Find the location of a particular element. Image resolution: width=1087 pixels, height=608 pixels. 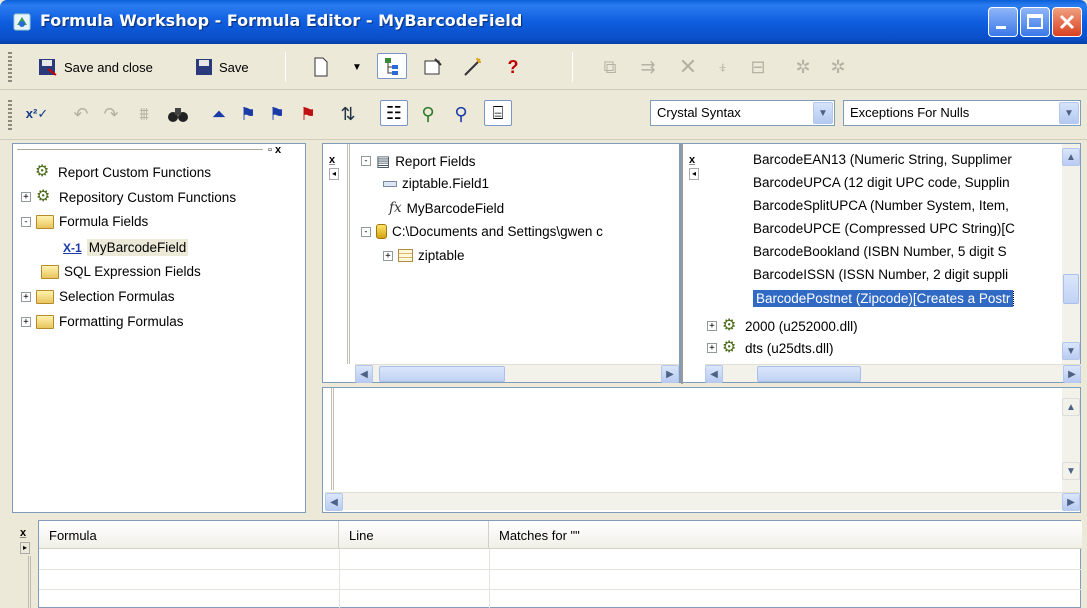

workshop-tree-item: X-1 MyBarcodeField is located at coordinates (126, 247).